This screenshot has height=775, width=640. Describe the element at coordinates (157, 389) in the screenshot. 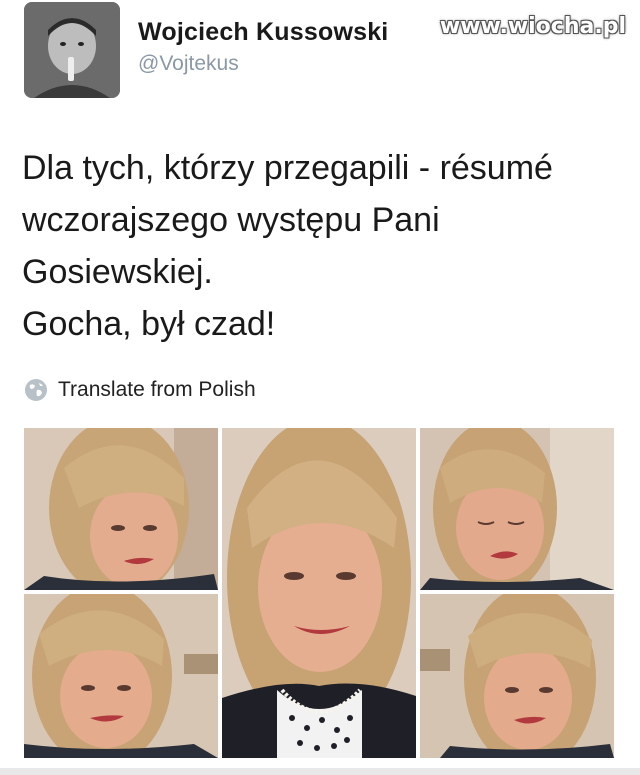

I see `translate-label: Translate from Polish` at that location.